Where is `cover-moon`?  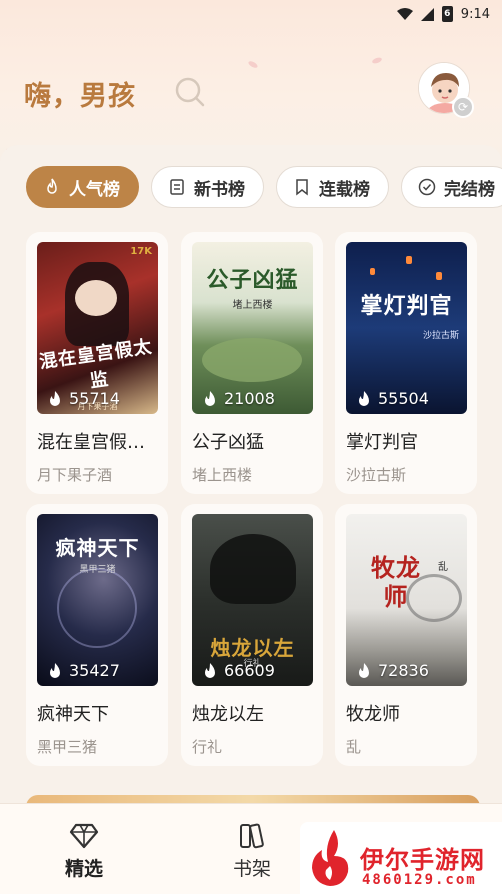 cover-moon is located at coordinates (97, 608).